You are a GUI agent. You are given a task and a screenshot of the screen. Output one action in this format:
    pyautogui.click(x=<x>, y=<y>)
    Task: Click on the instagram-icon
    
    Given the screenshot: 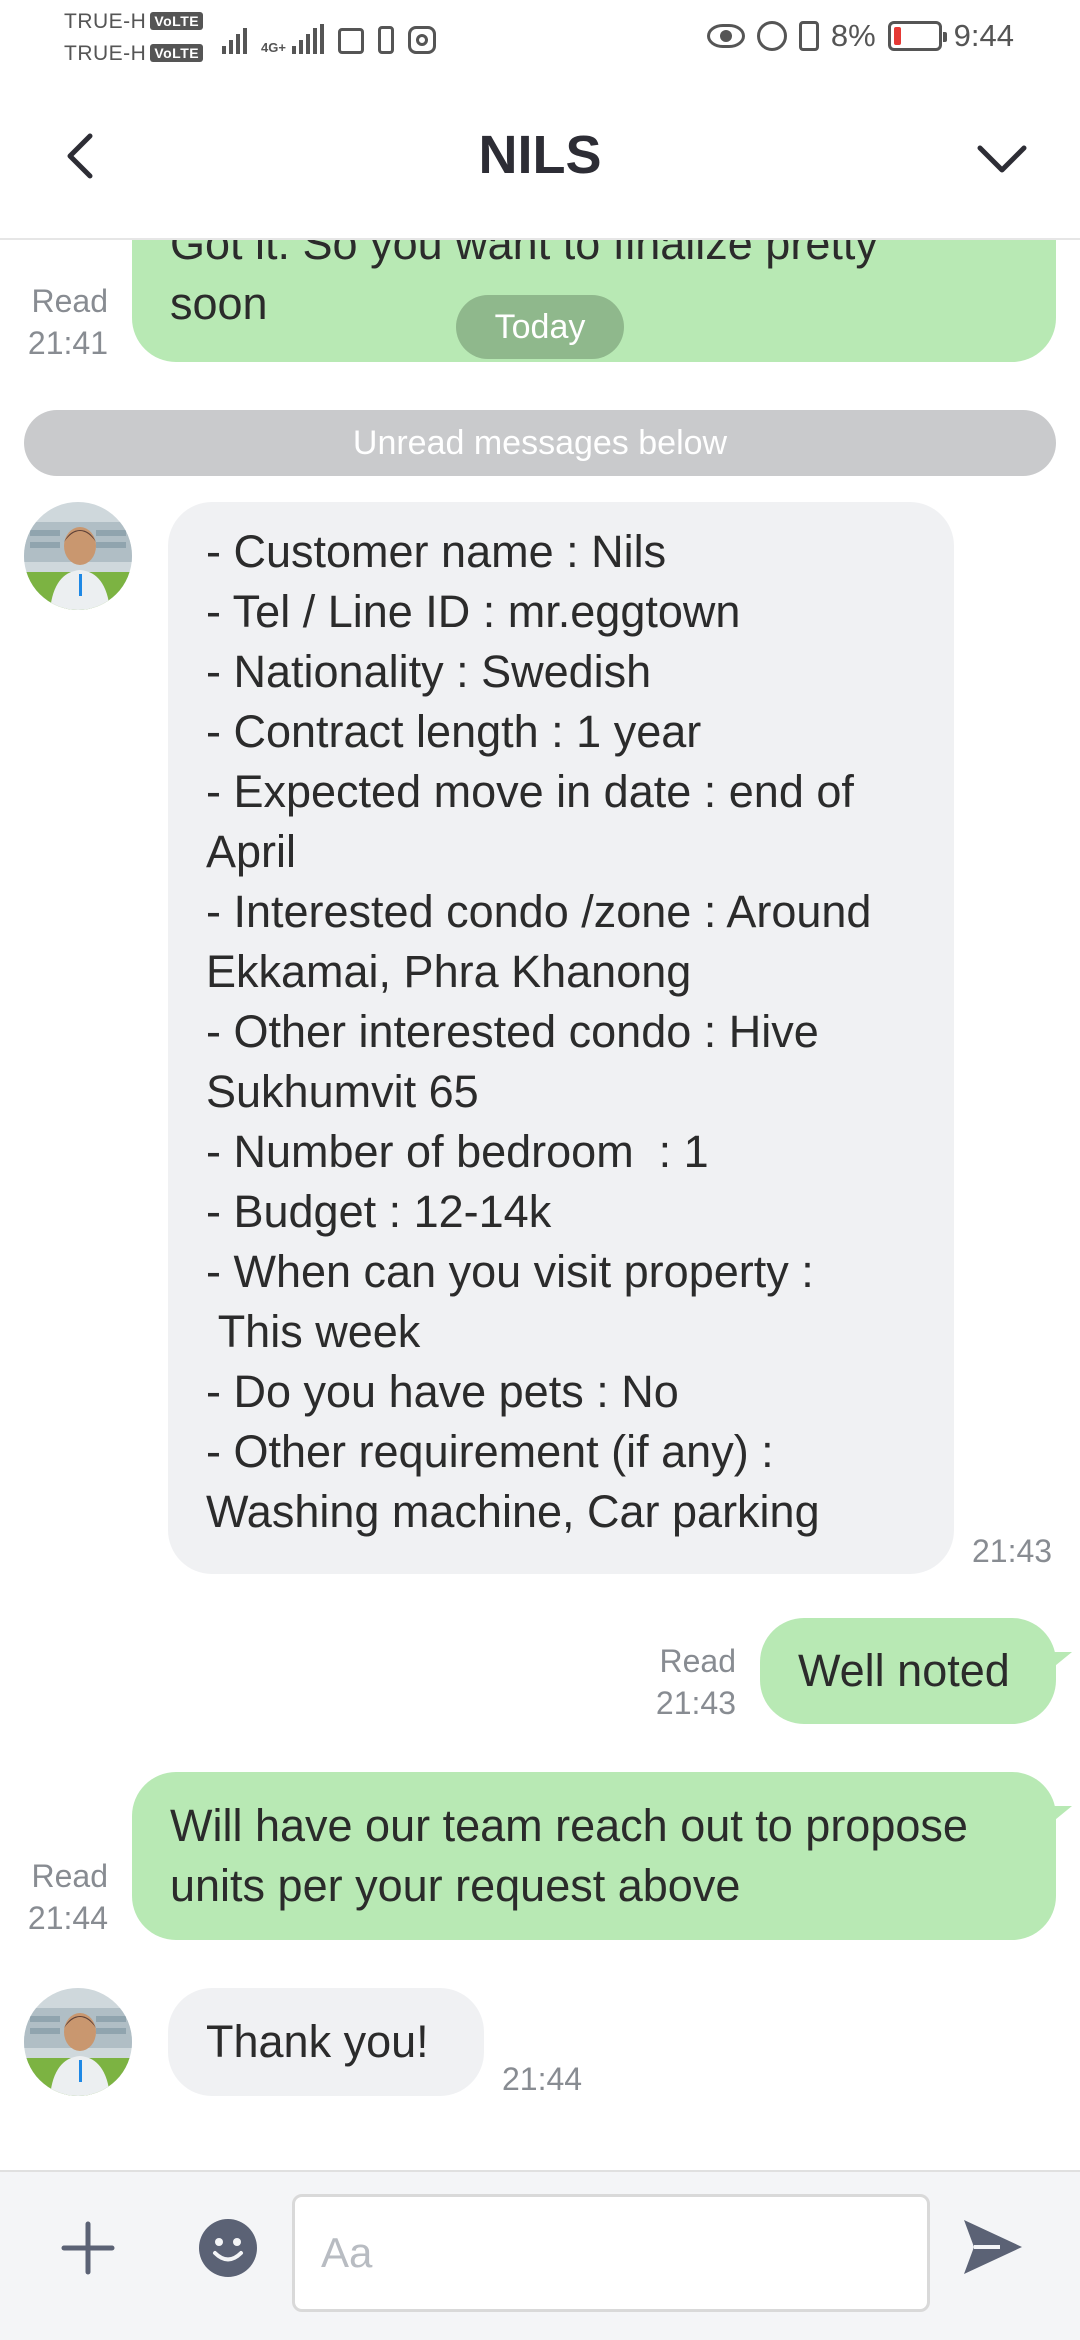 What is the action you would take?
    pyautogui.click(x=421, y=40)
    